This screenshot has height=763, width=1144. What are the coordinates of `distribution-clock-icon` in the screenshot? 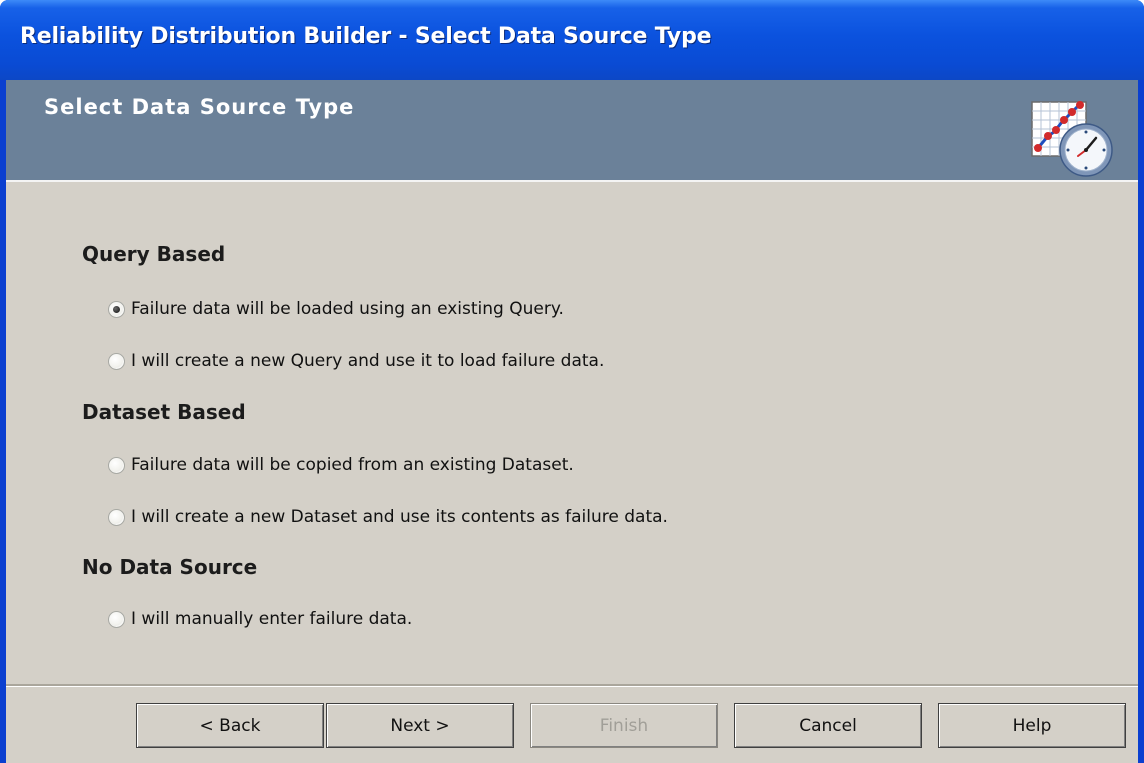 It's located at (1072, 139).